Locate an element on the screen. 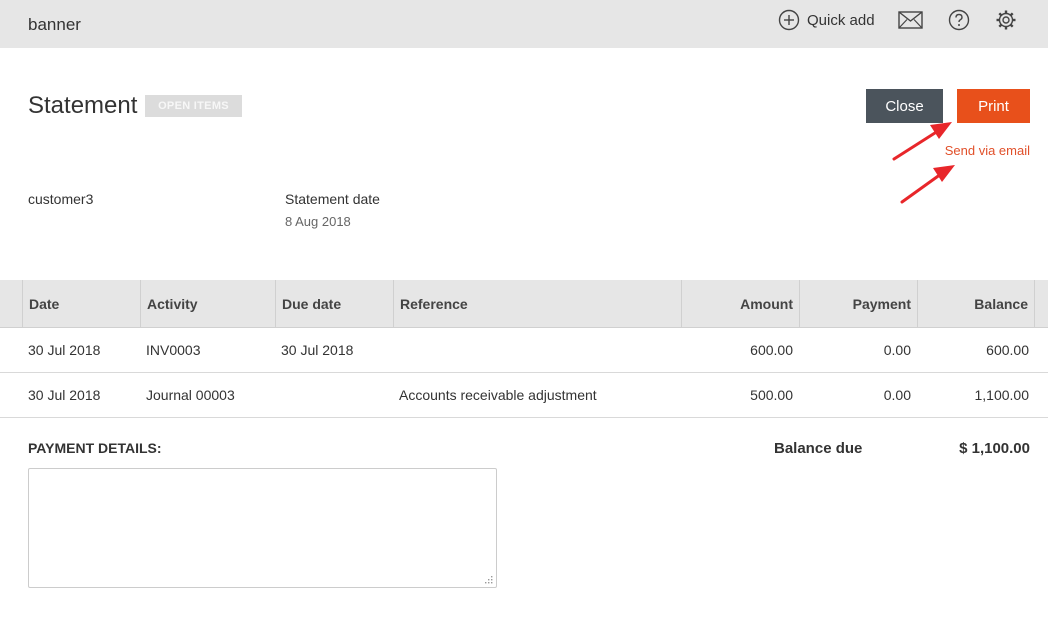  column-header-date: Date is located at coordinates (81, 303).